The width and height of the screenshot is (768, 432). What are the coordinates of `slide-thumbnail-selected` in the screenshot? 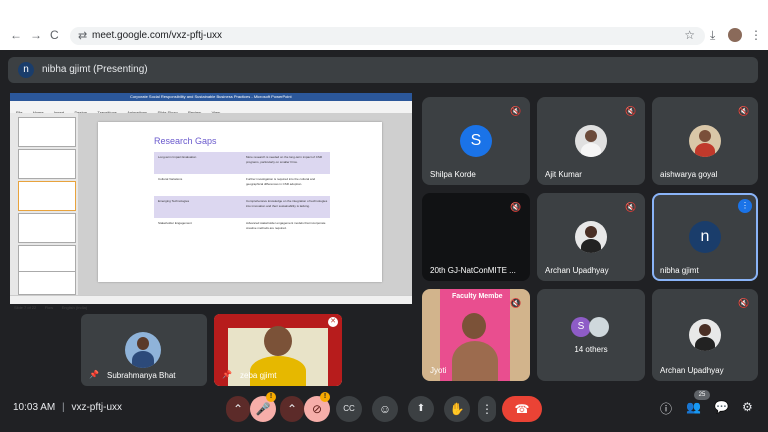 It's located at (47, 196).